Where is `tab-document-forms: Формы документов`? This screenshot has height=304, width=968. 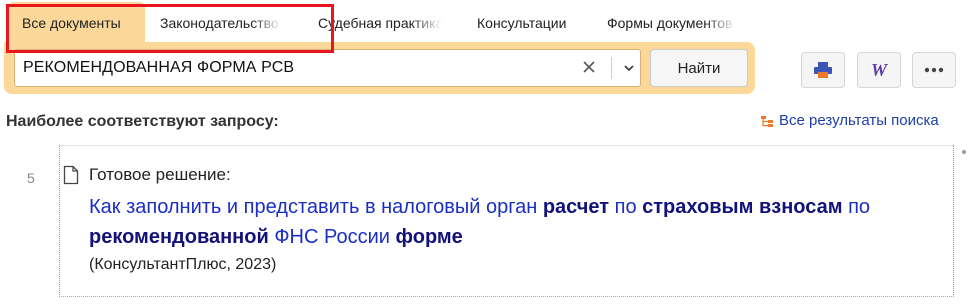 tab-document-forms: Формы документов is located at coordinates (672, 23).